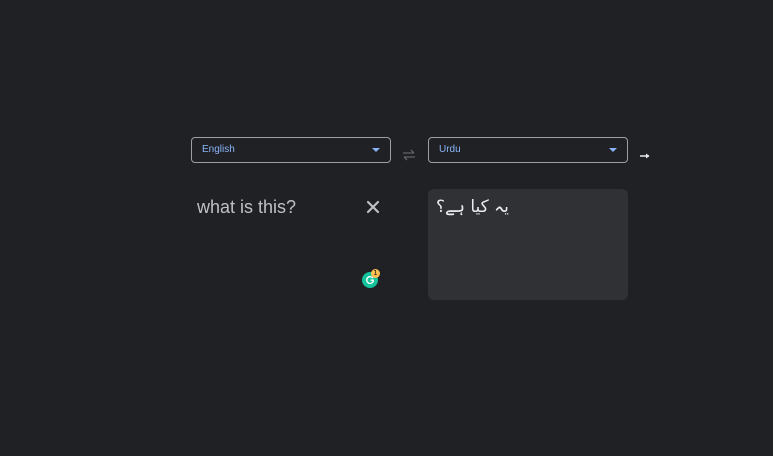  What do you see at coordinates (246, 207) in the screenshot?
I see `source-text-input: what is this?` at bounding box center [246, 207].